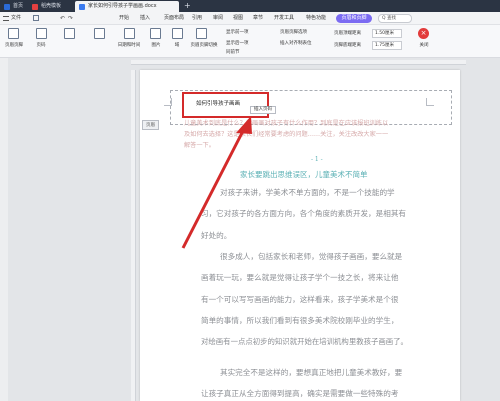 The width and height of the screenshot is (500, 401). What do you see at coordinates (244, 125) in the screenshot?
I see `arrow-head` at bounding box center [244, 125].